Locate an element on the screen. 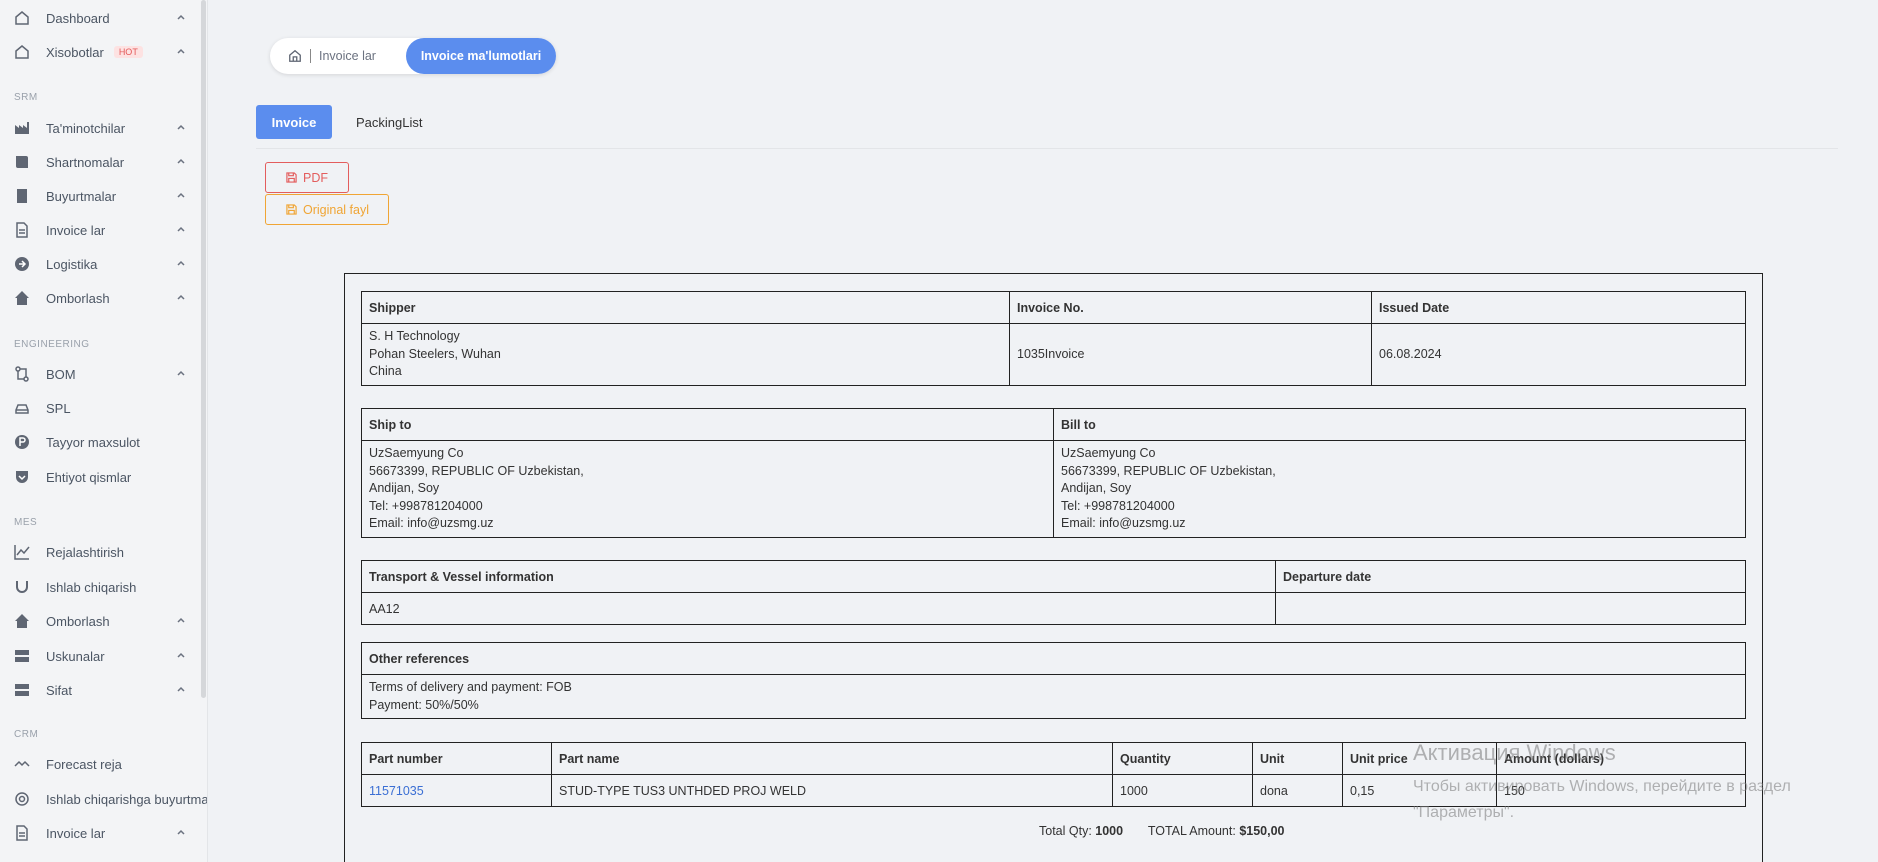 The height and width of the screenshot is (862, 1878). bill-to-header: Bill to is located at coordinates (1399, 424).